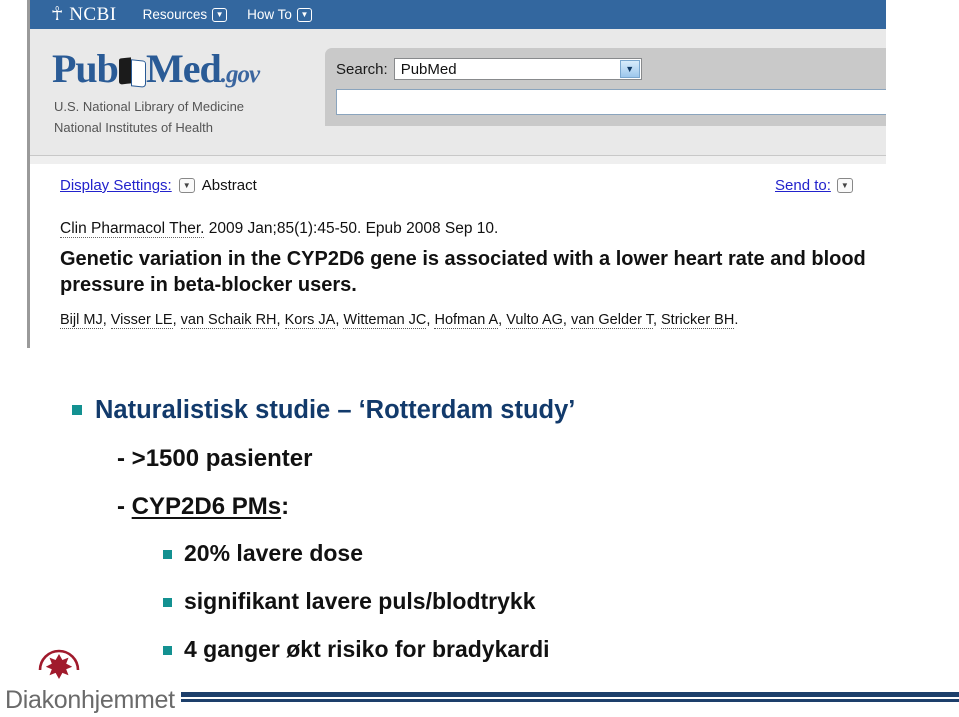 The height and width of the screenshot is (717, 959). I want to click on ncbi-nav: Resources ▼ How To ▼, so click(227, 14).